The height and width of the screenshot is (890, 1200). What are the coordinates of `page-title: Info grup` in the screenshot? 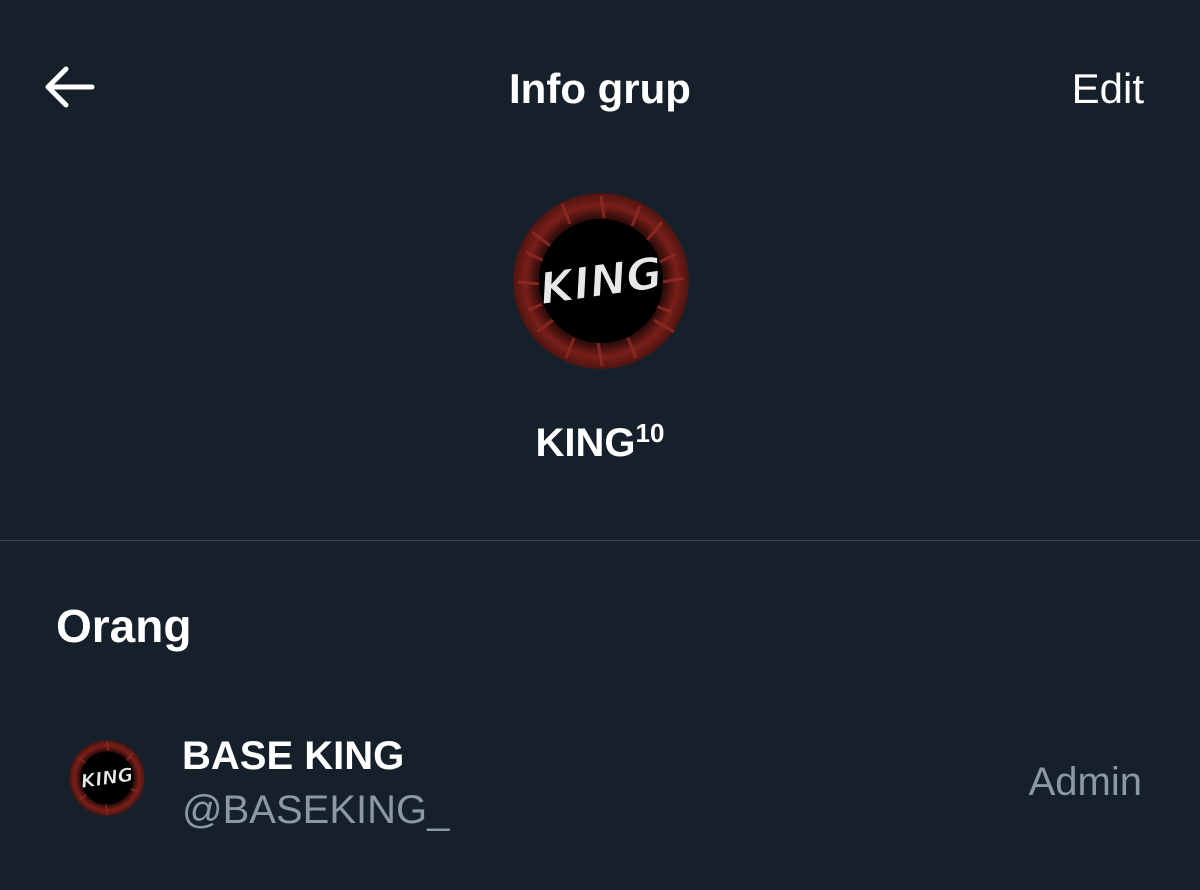 It's located at (600, 88).